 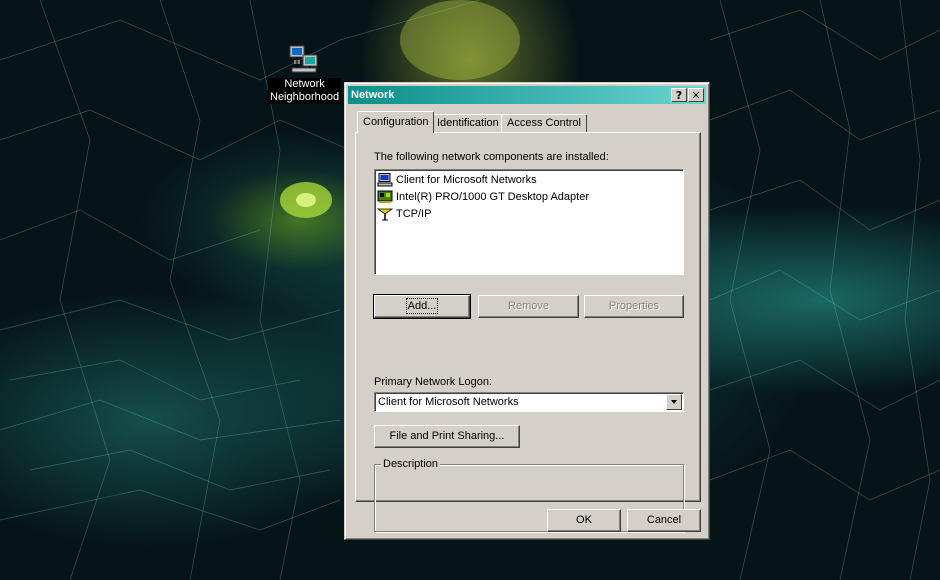 I want to click on desktop-icon-label: Network Neighborhood, so click(x=305, y=91).